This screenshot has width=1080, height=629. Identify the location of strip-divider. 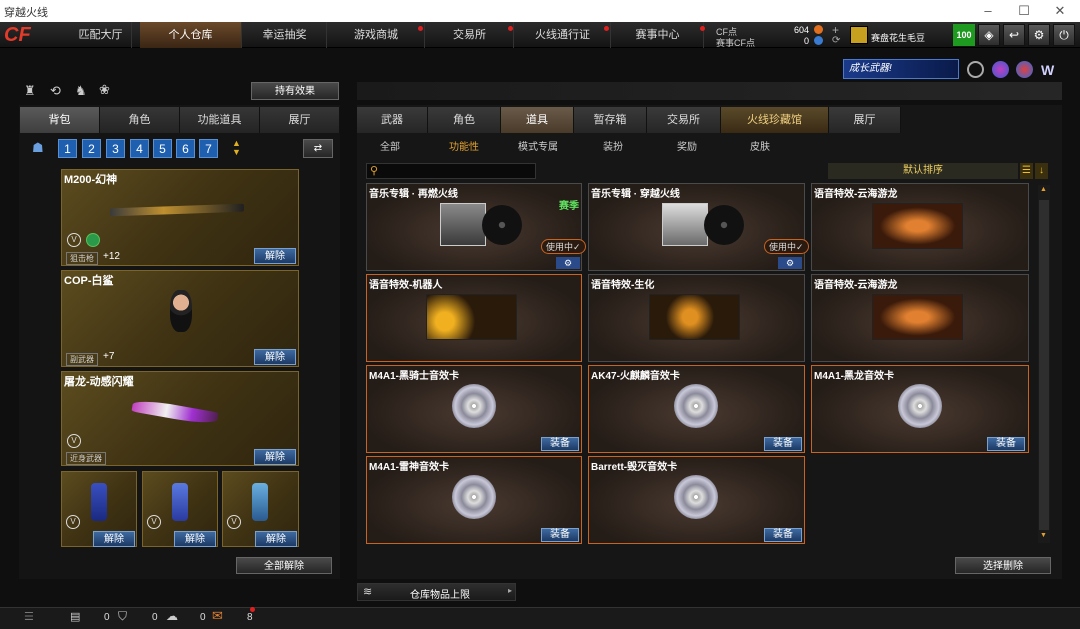
(709, 91).